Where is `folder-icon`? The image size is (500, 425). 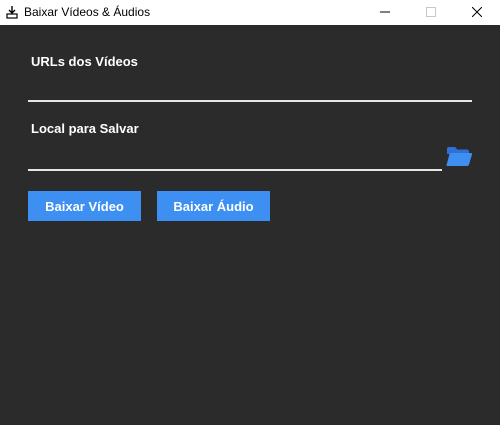 folder-icon is located at coordinates (459, 160).